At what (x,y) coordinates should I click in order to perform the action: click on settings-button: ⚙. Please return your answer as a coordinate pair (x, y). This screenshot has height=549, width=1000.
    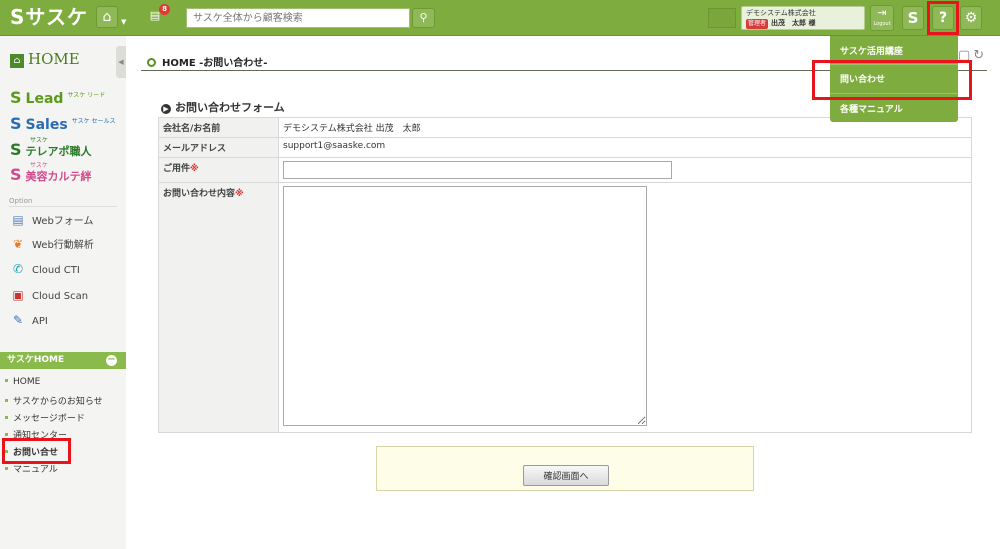
    Looking at the image, I should click on (971, 18).